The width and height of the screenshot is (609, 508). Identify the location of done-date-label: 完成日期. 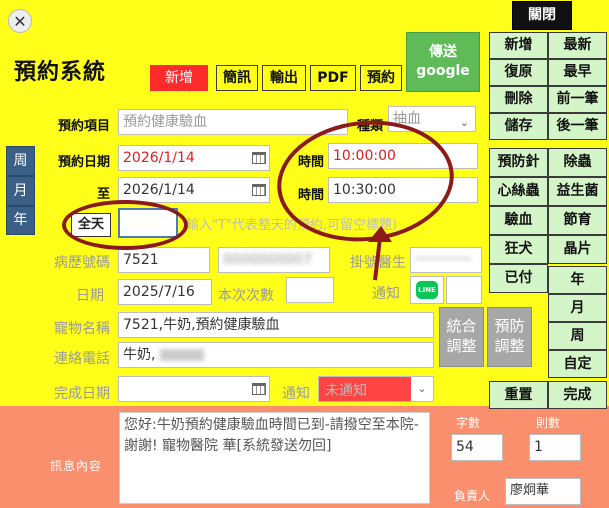
(82, 394).